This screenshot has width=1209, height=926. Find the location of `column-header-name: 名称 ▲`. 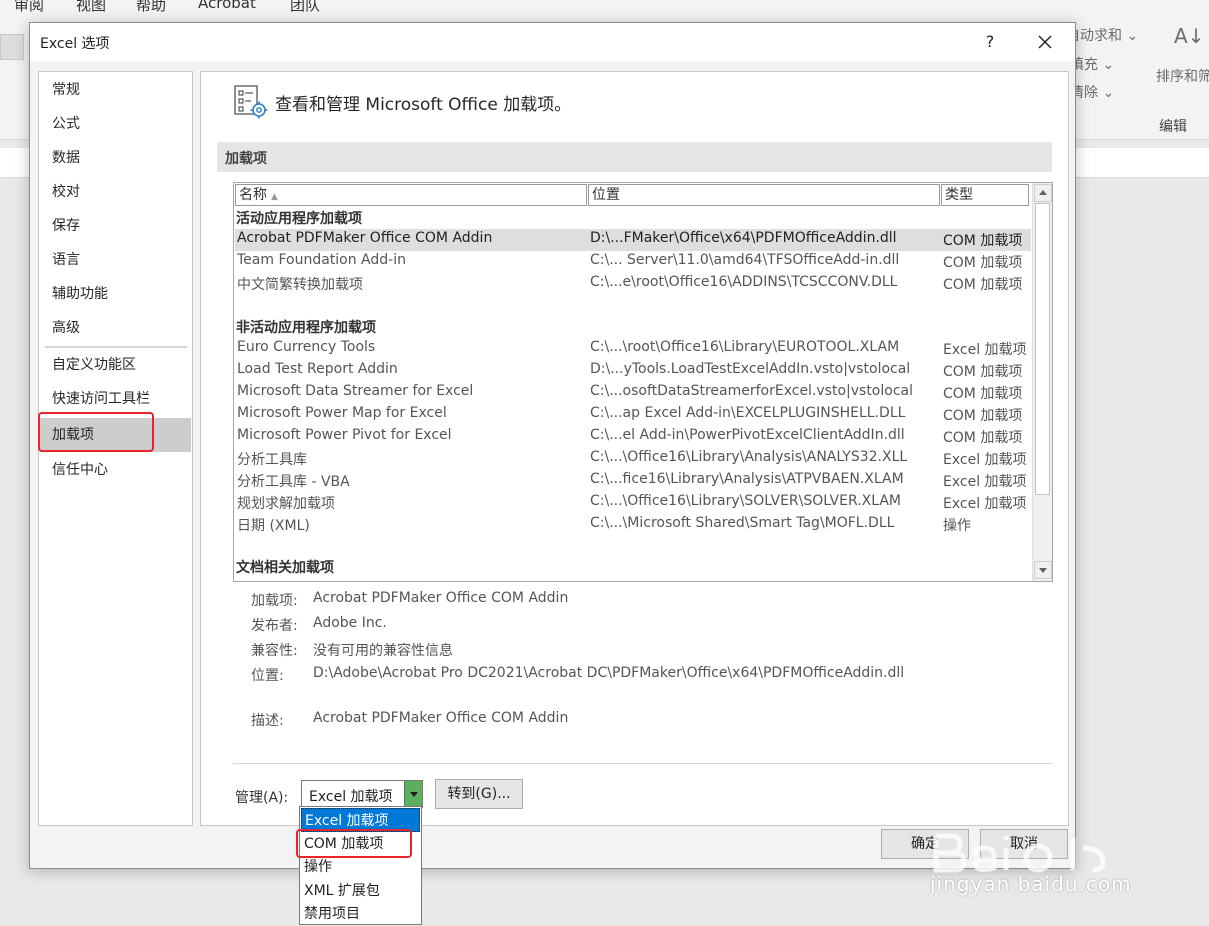

column-header-name: 名称 ▲ is located at coordinates (411, 195).